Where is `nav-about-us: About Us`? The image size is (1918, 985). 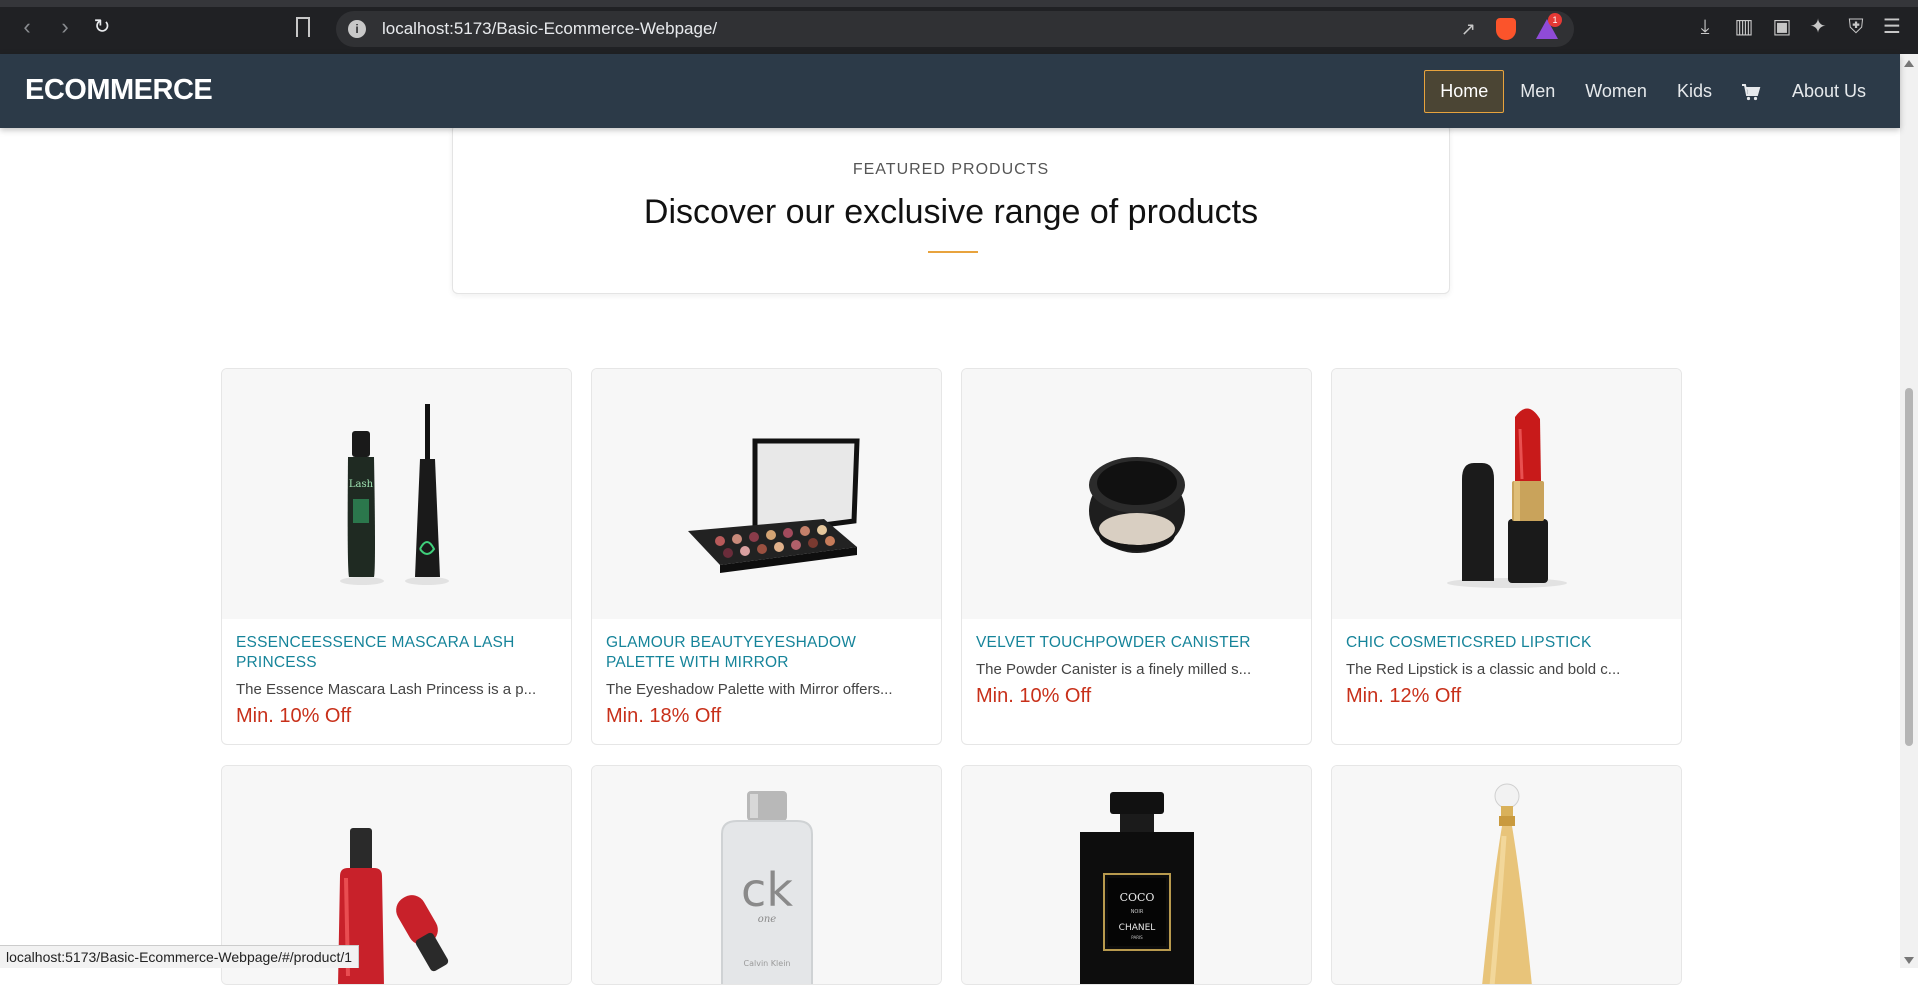 nav-about-us: About Us is located at coordinates (1829, 91).